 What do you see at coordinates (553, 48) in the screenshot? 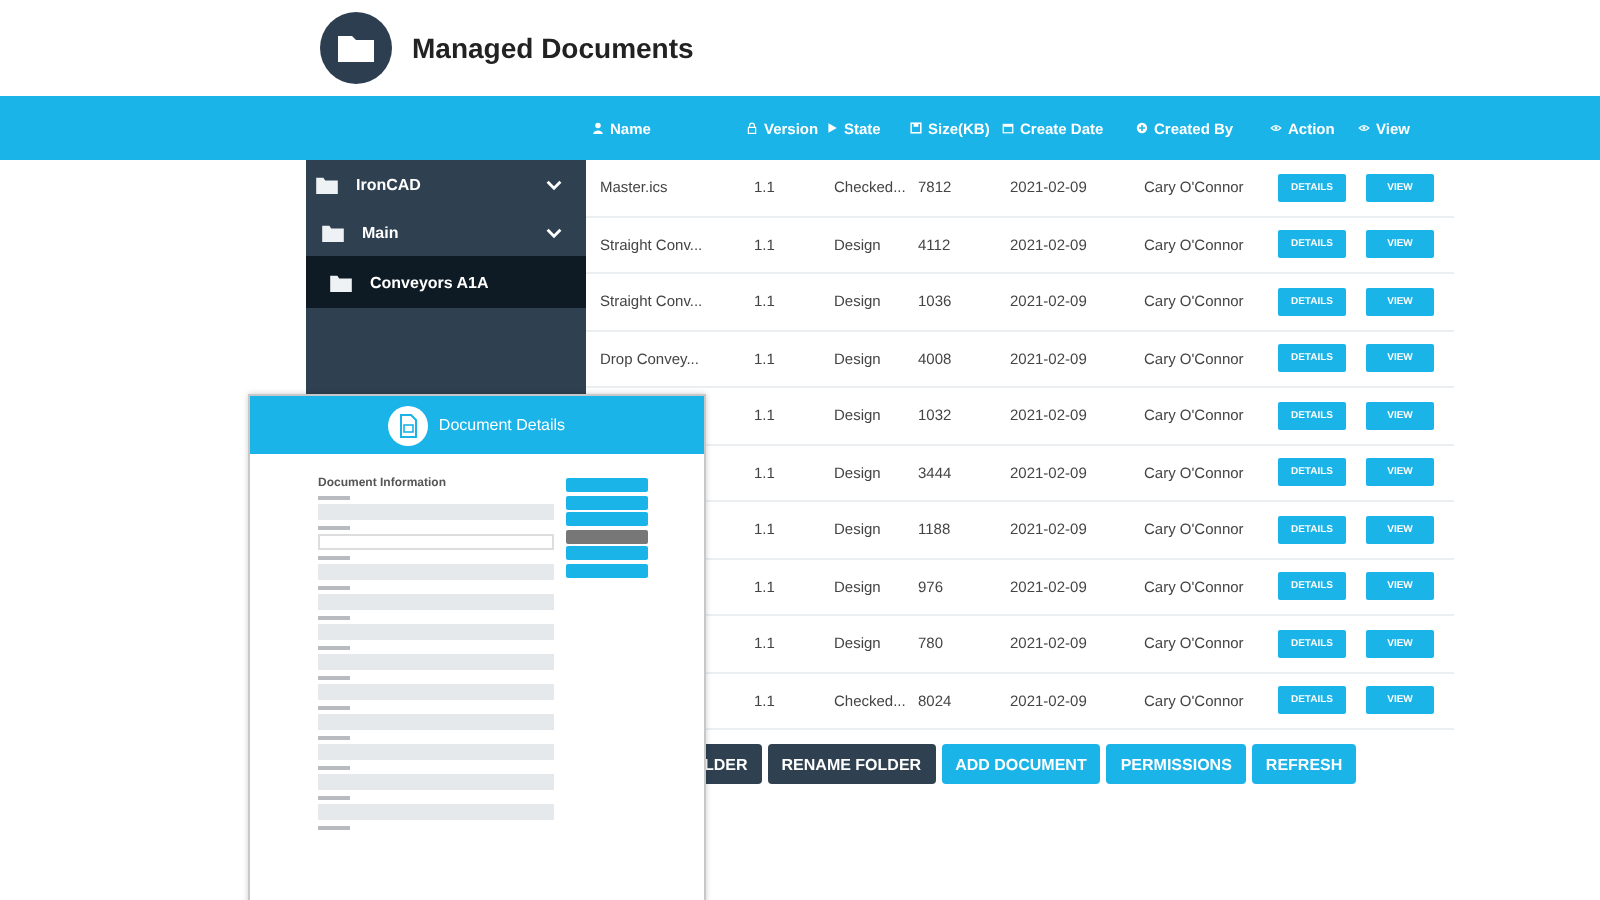
I see `page-title: Managed Documents` at bounding box center [553, 48].